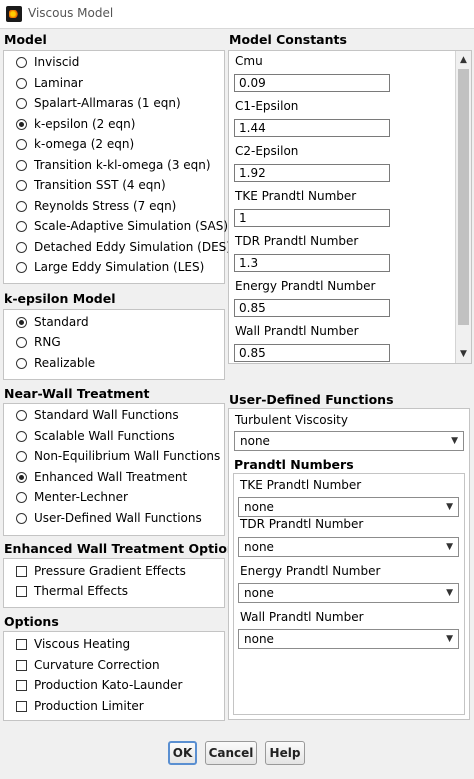  I want to click on turbulent-viscosity-label: Turbulent Viscosity, so click(291, 420).